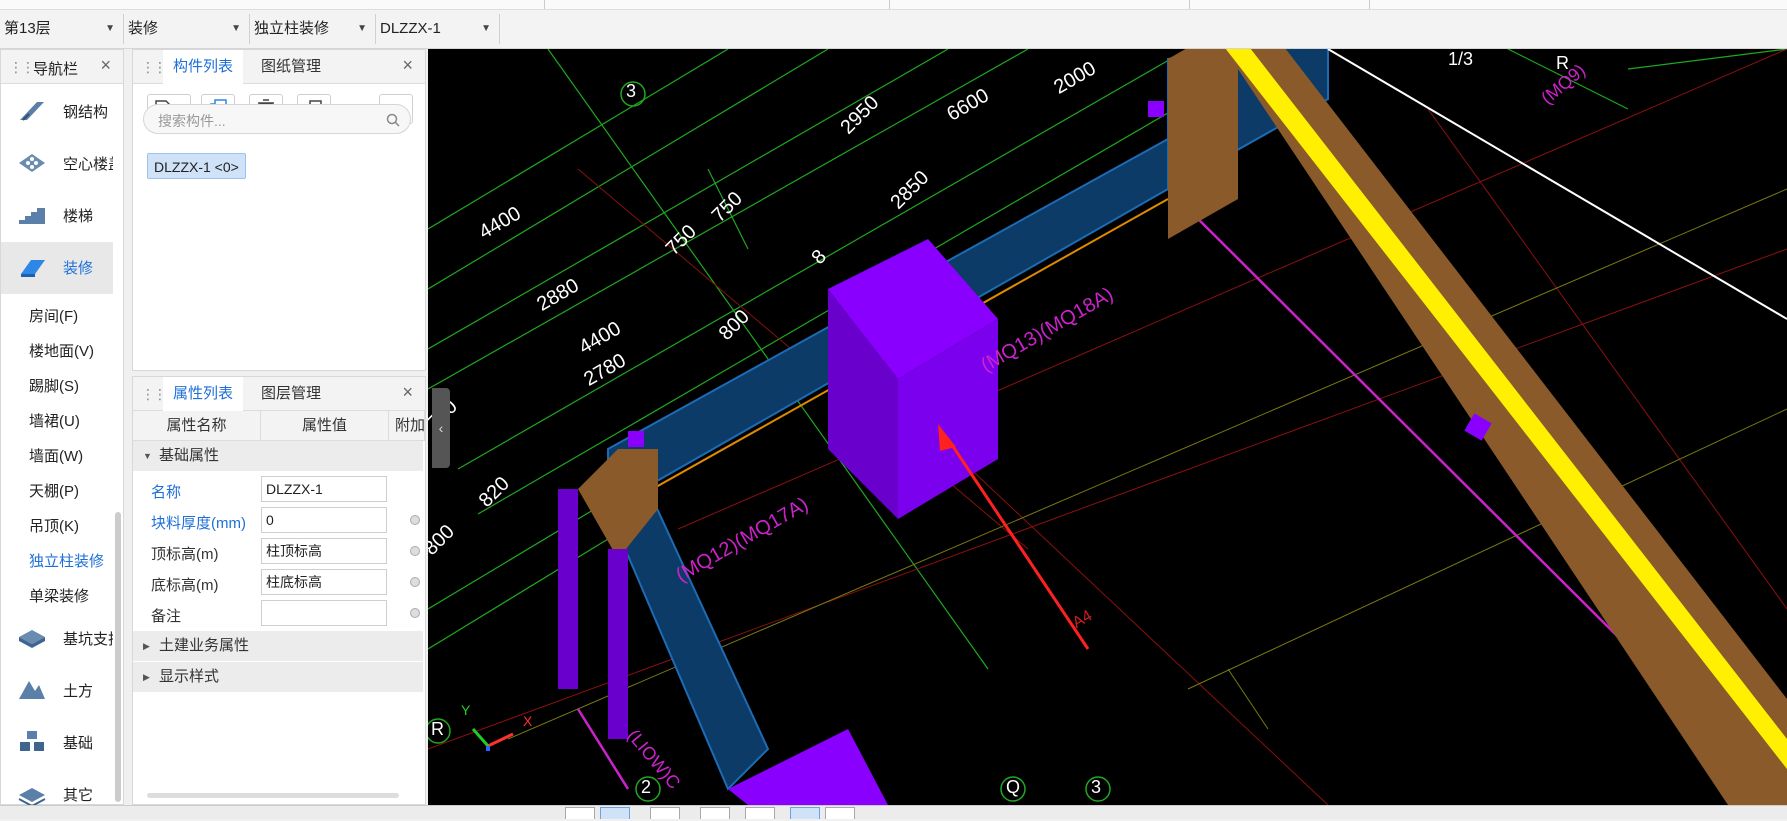  What do you see at coordinates (66, 560) in the screenshot?
I see `sub-item-column-decoration: 独立柱装修` at bounding box center [66, 560].